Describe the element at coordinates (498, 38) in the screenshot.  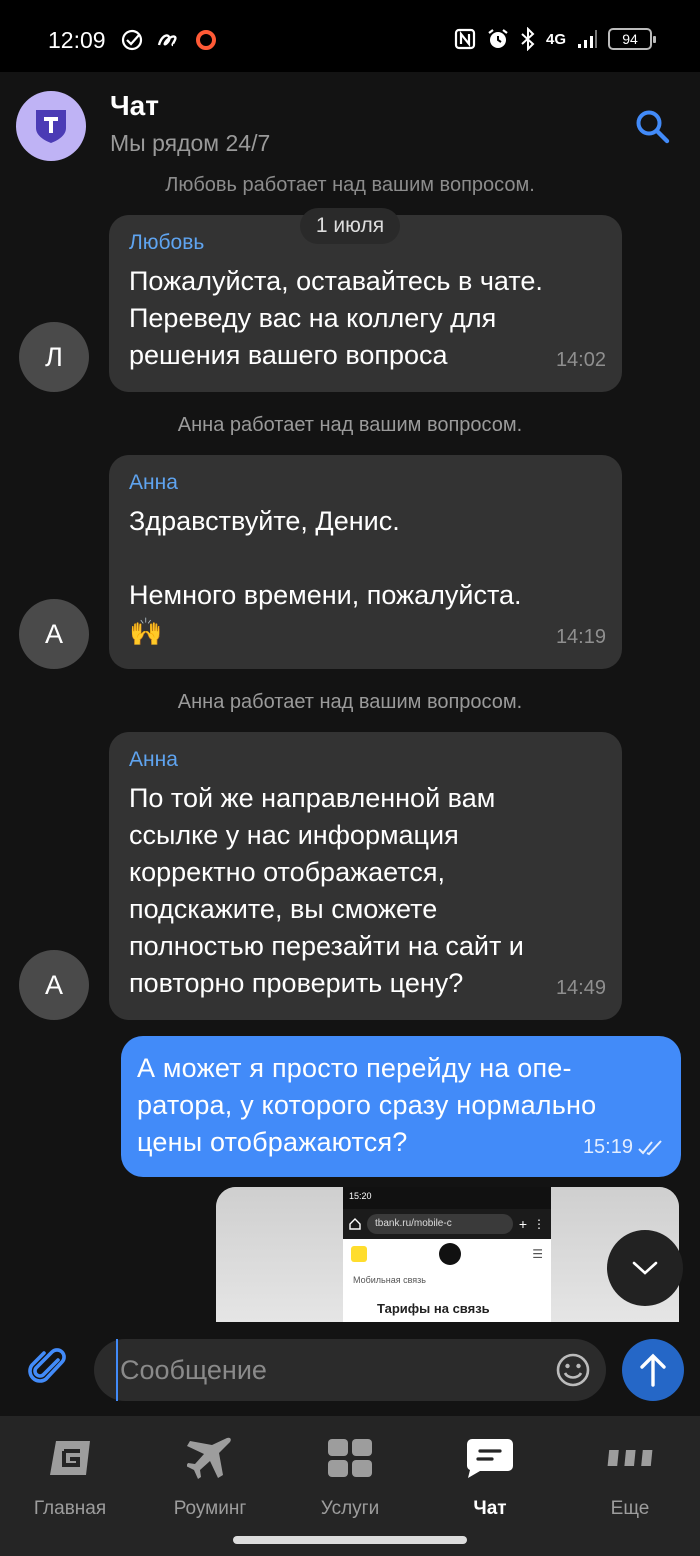
I see `alarm-icon` at that location.